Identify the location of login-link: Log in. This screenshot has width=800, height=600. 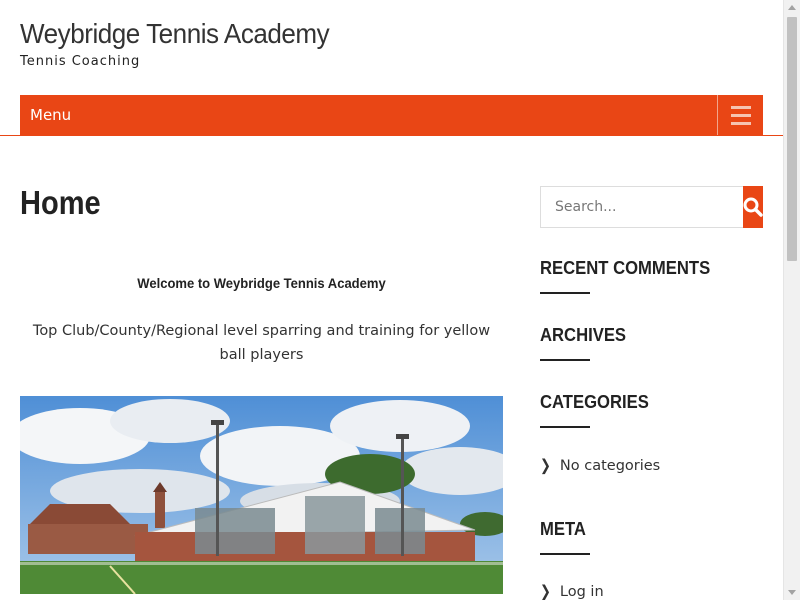
(582, 592).